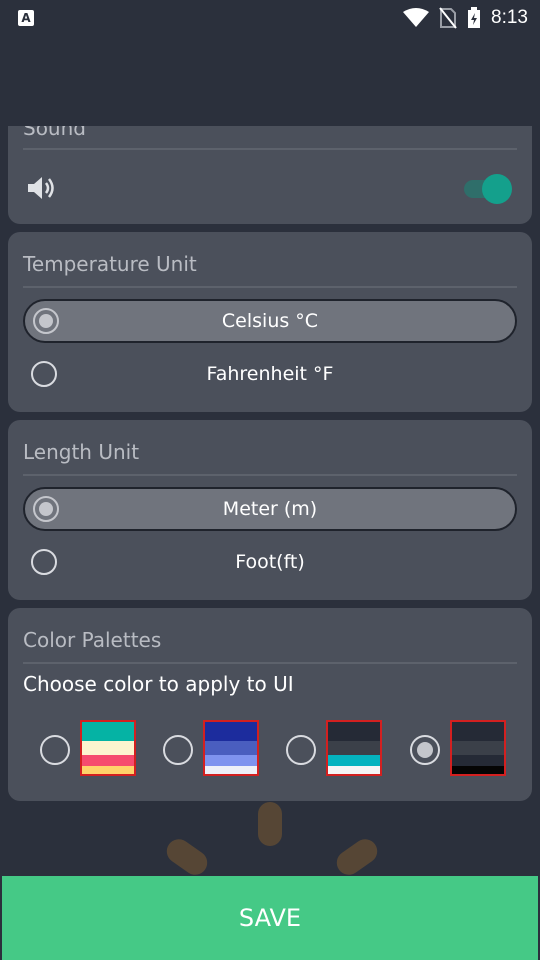  I want to click on sound-card: Sound, so click(270, 175).